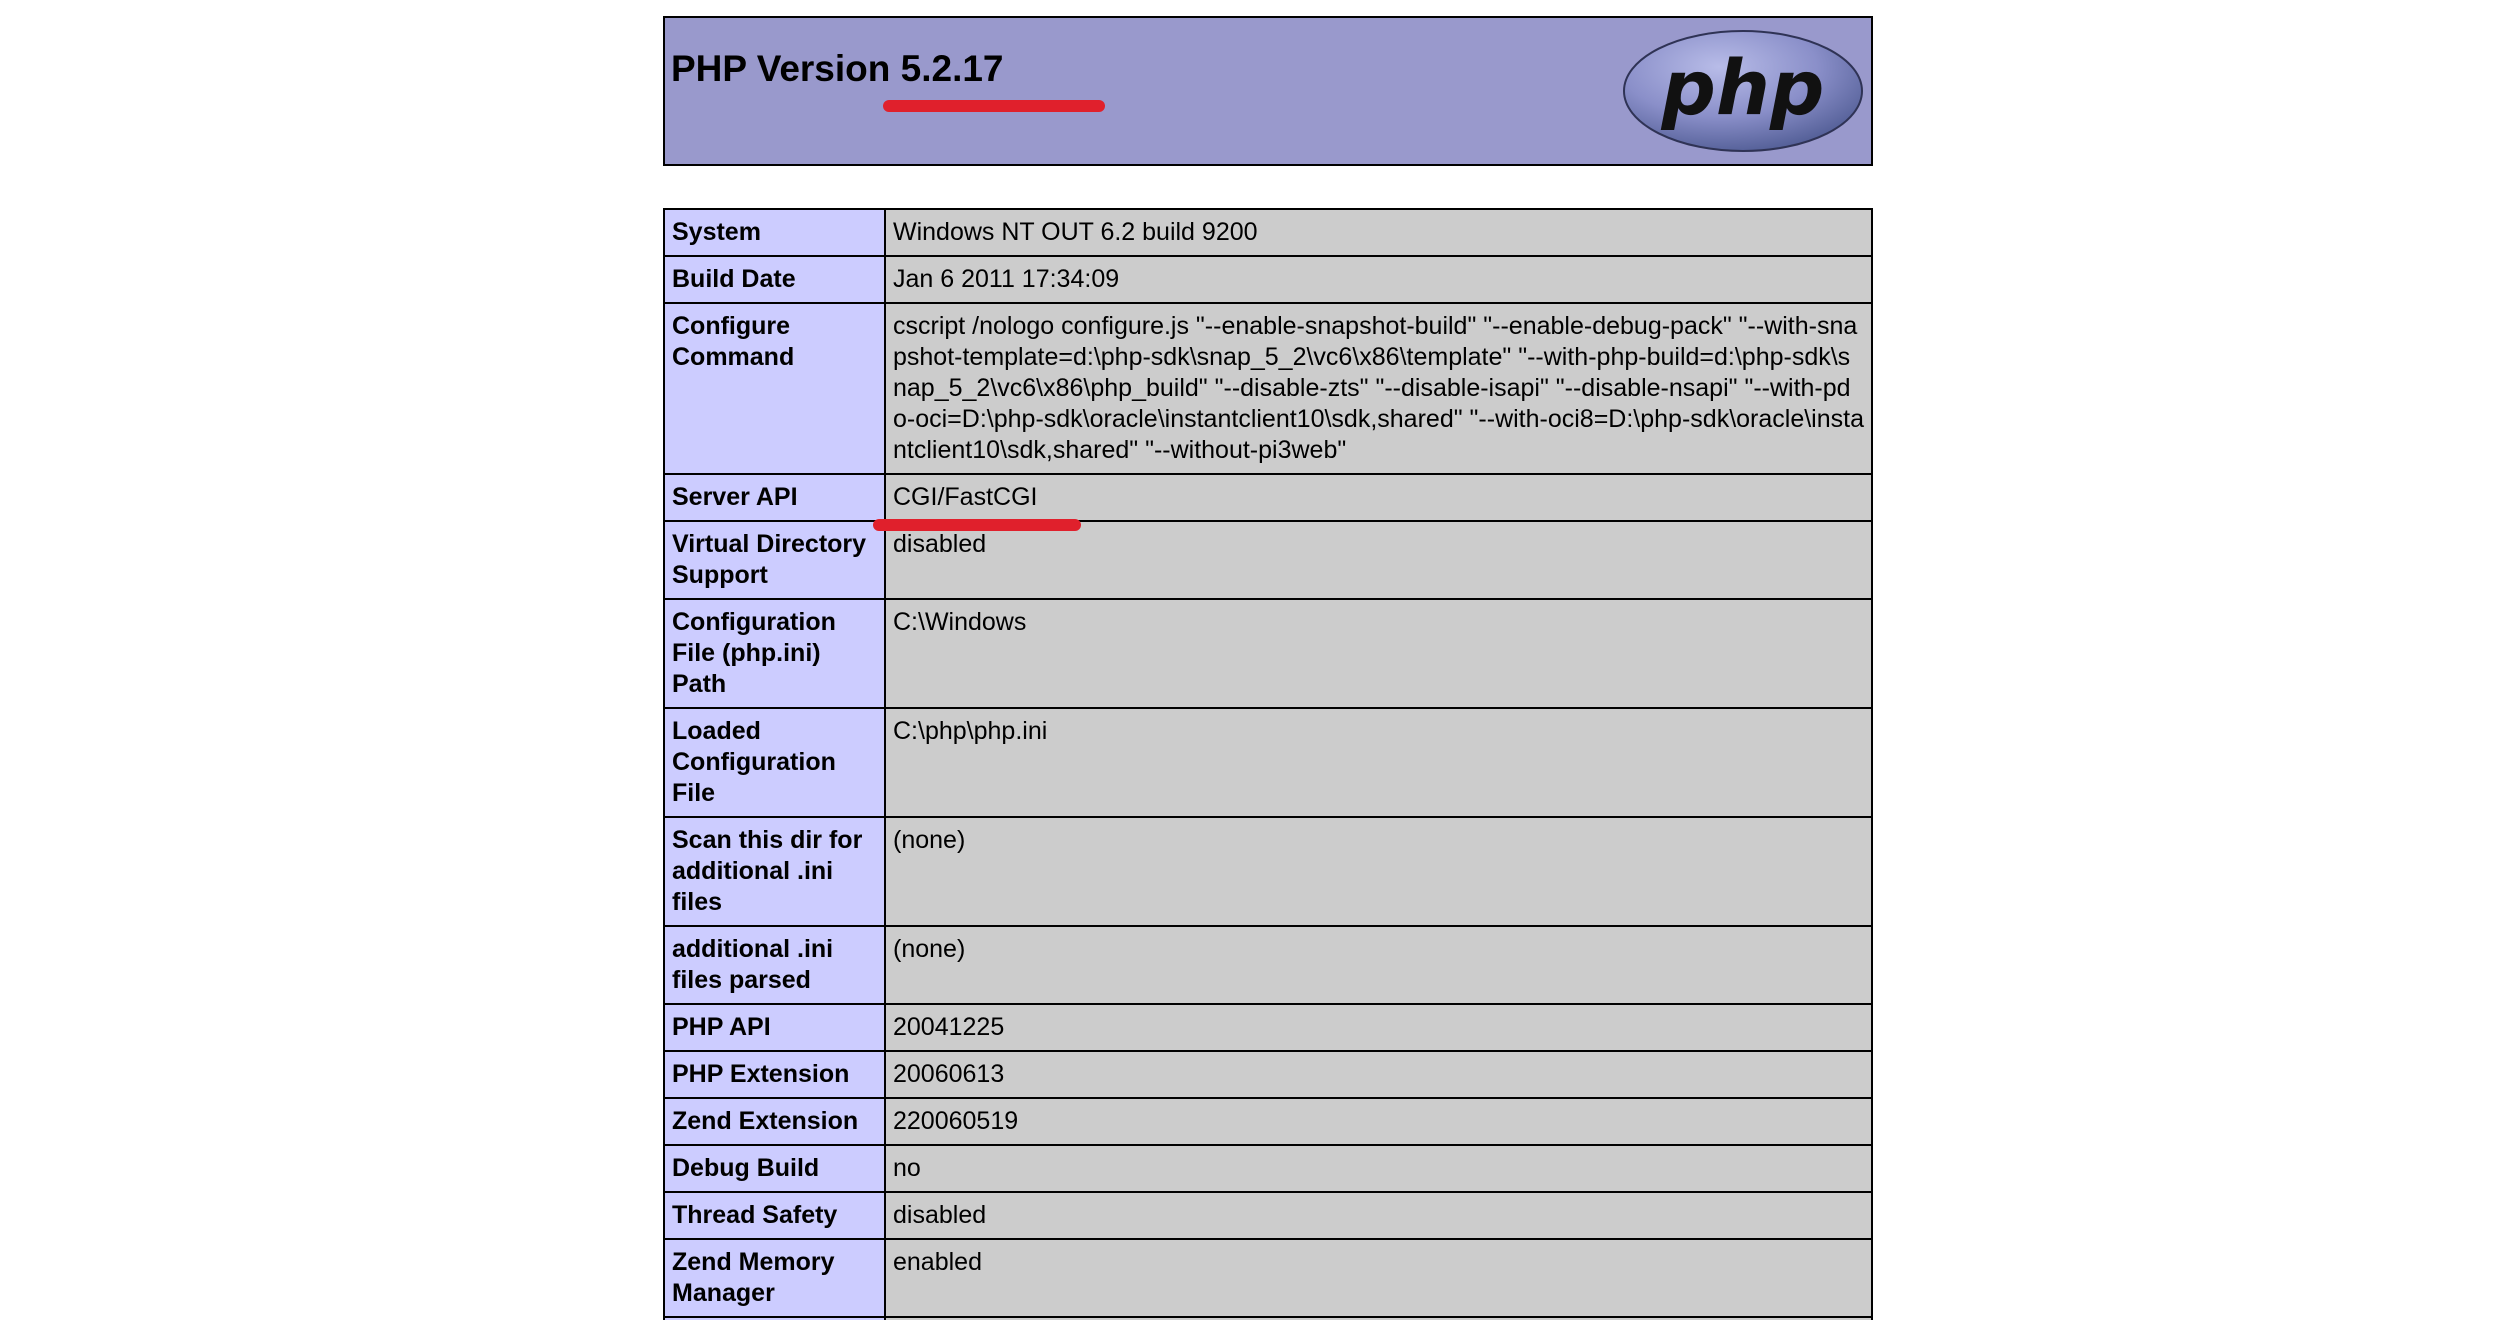 This screenshot has width=2518, height=1320. I want to click on row-key: Configure Command, so click(774, 388).